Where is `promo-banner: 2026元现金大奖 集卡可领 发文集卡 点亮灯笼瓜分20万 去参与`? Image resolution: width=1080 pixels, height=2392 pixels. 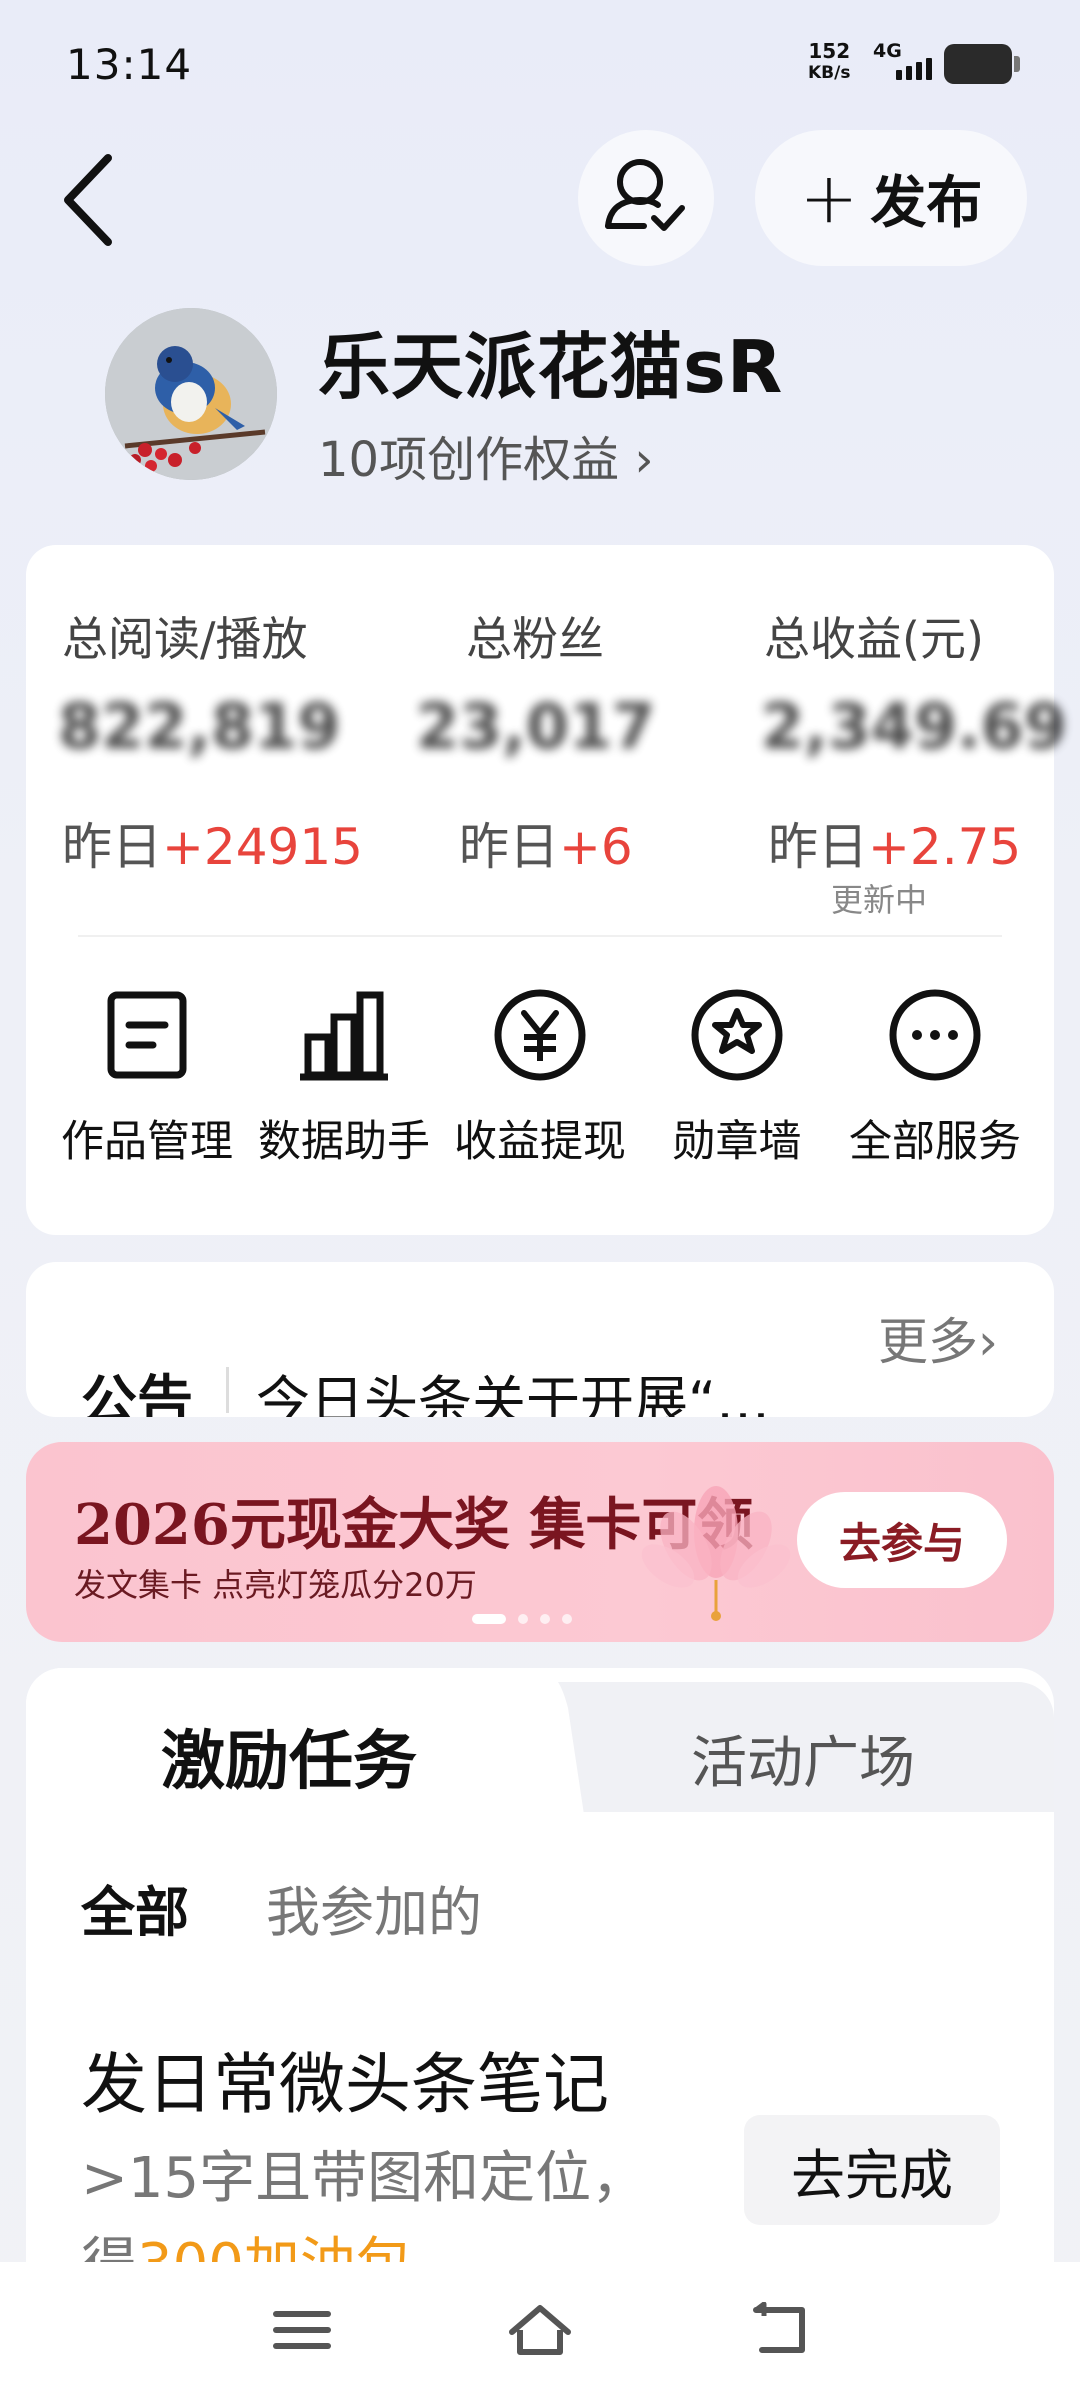 promo-banner: 2026元现金大奖 集卡可领 发文集卡 点亮灯笼瓜分20万 去参与 is located at coordinates (540, 1542).